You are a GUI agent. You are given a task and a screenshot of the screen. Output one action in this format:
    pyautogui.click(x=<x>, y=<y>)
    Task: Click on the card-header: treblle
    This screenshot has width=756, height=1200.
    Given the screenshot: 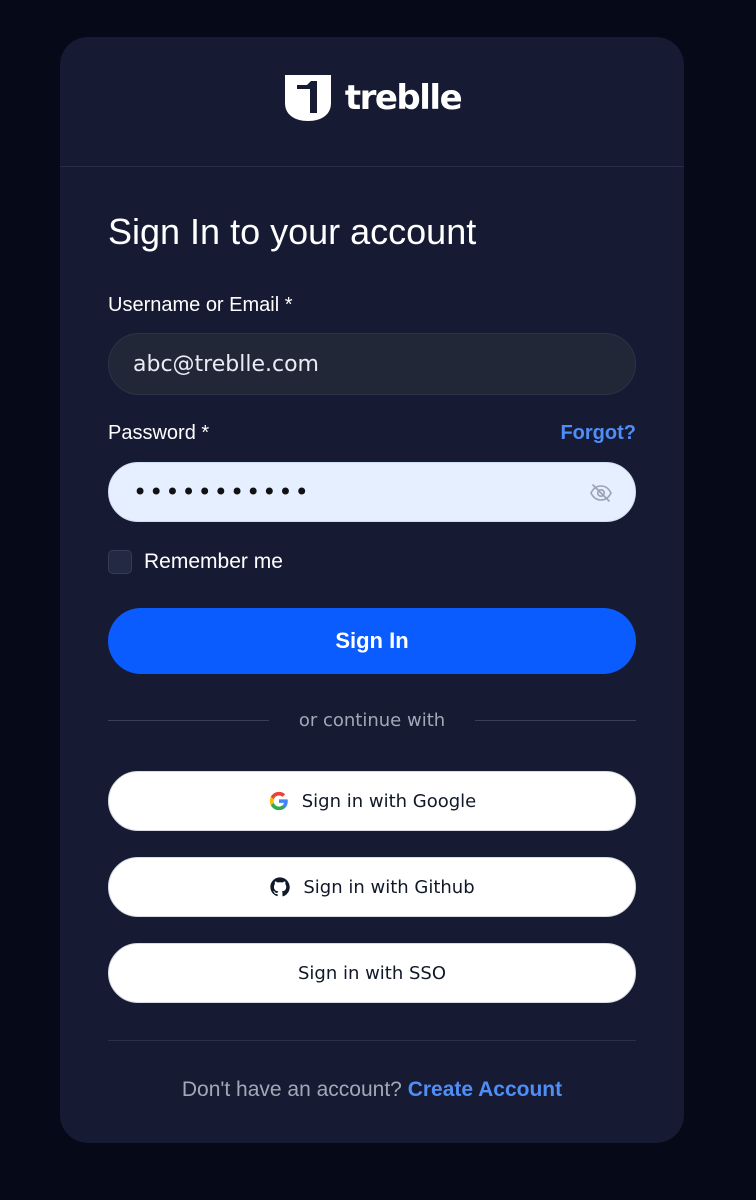 What is the action you would take?
    pyautogui.click(x=372, y=102)
    